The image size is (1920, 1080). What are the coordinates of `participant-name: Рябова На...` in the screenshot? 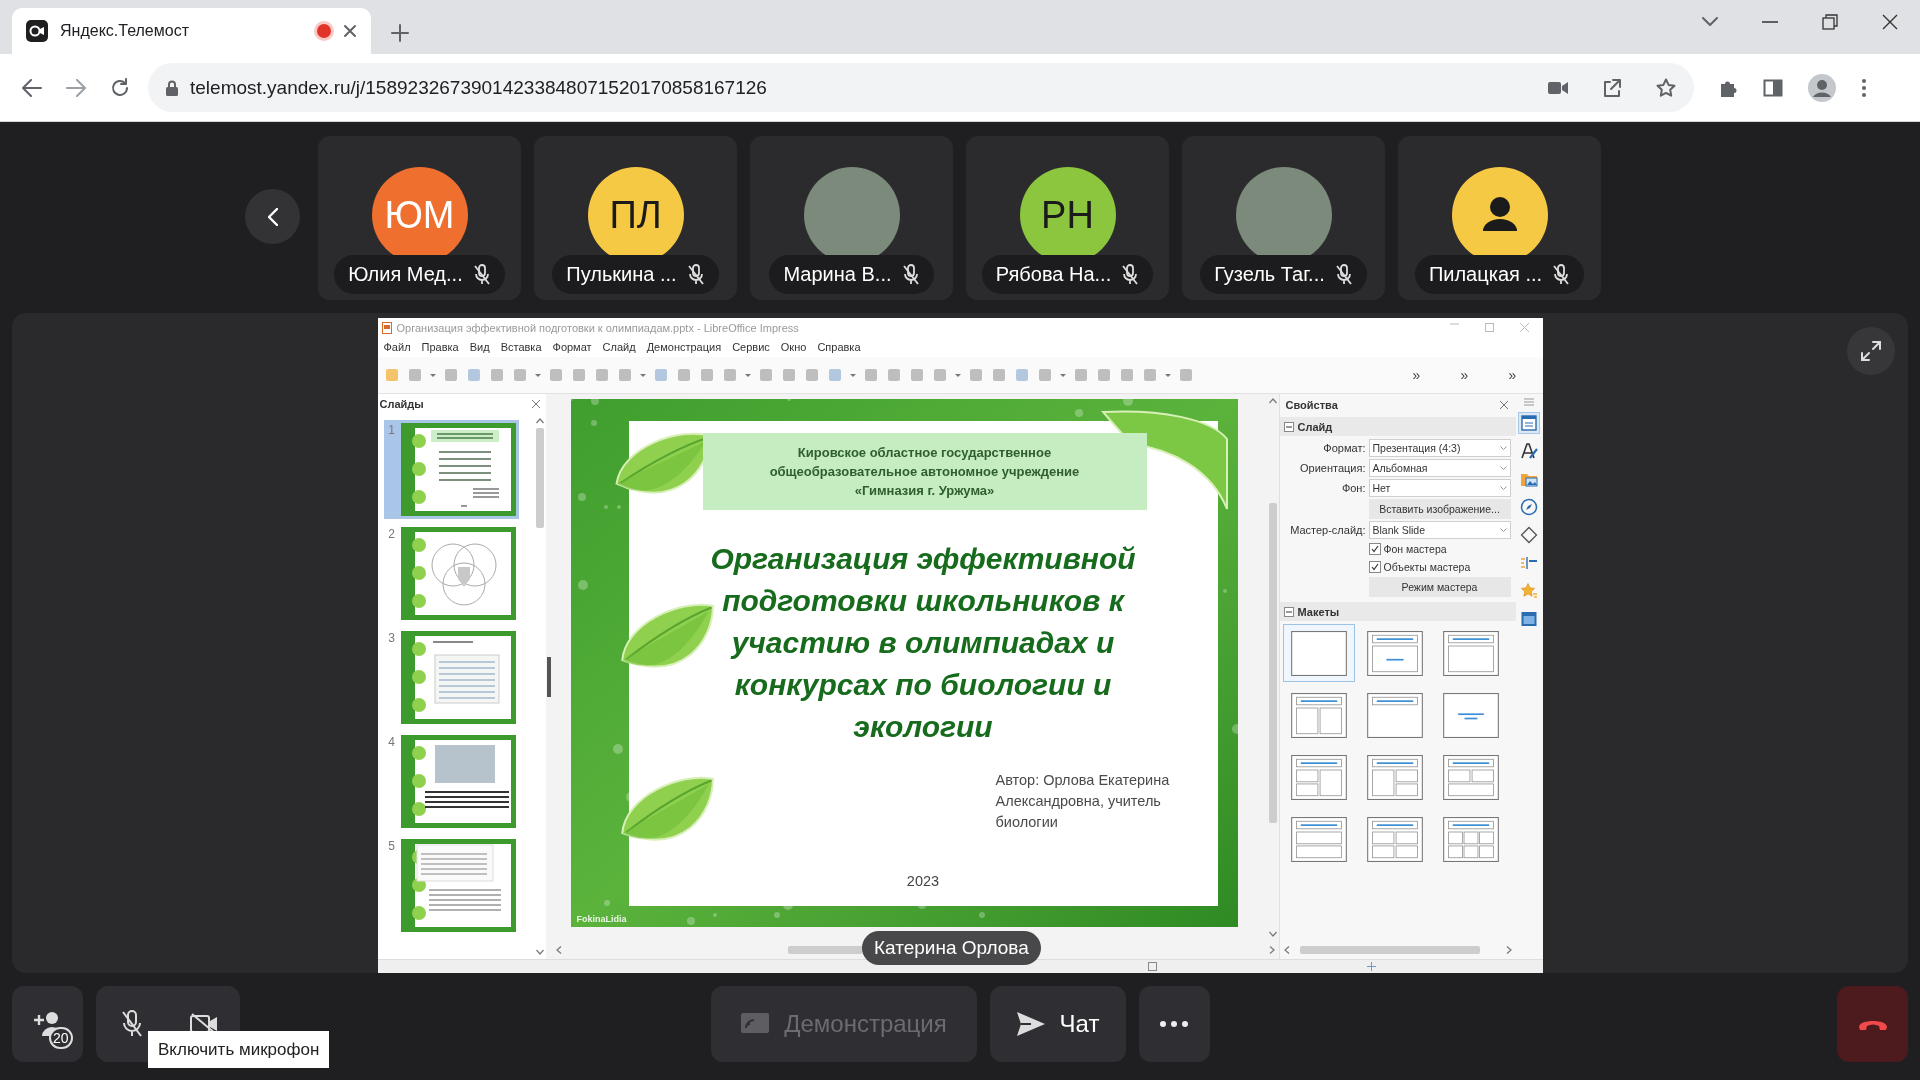 It's located at (1053, 274).